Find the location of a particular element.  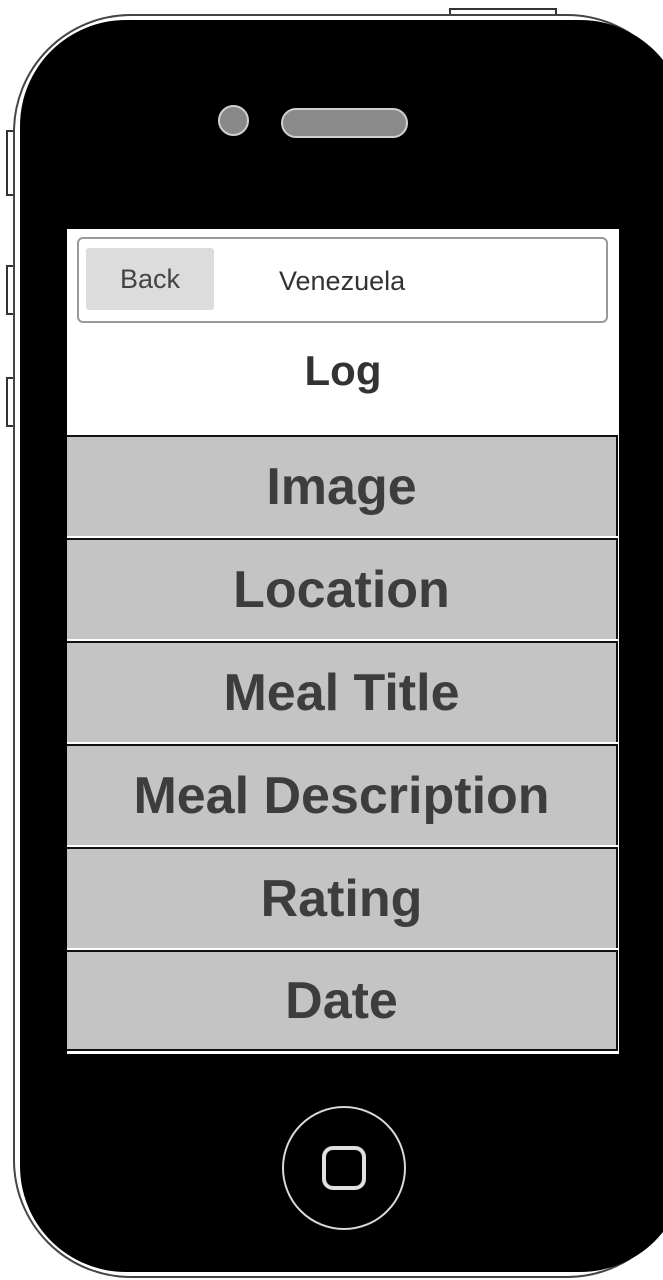

list-item-meal-description: Meal Description is located at coordinates (342, 794).